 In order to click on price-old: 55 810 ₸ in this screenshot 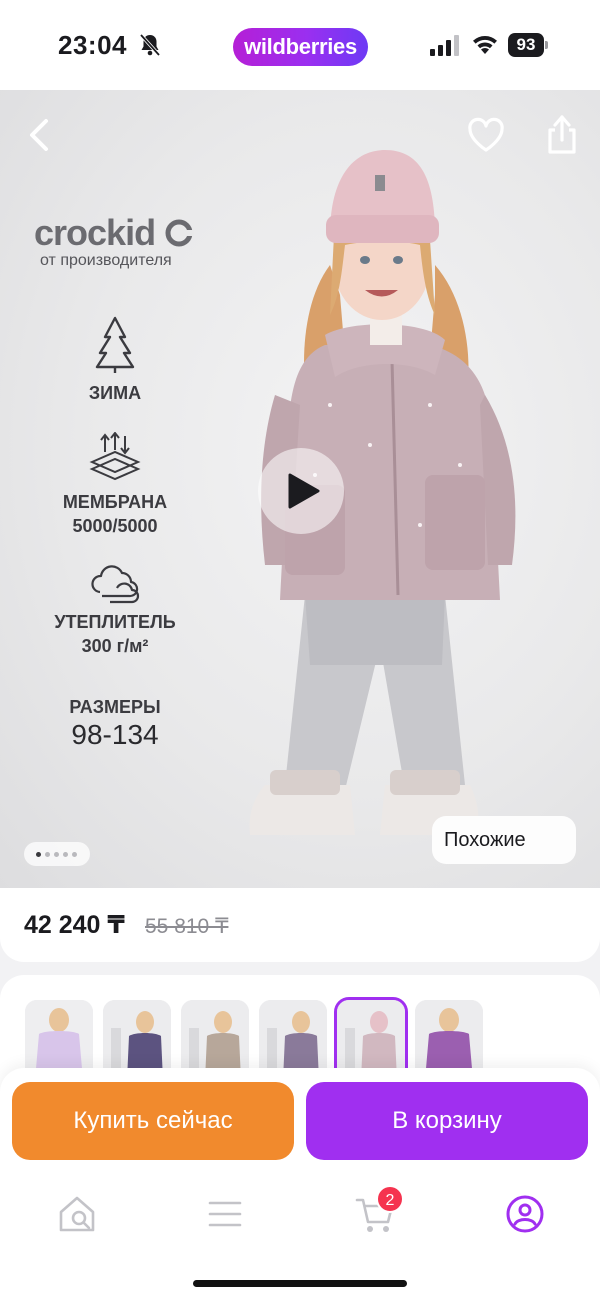, I will do `click(187, 926)`.